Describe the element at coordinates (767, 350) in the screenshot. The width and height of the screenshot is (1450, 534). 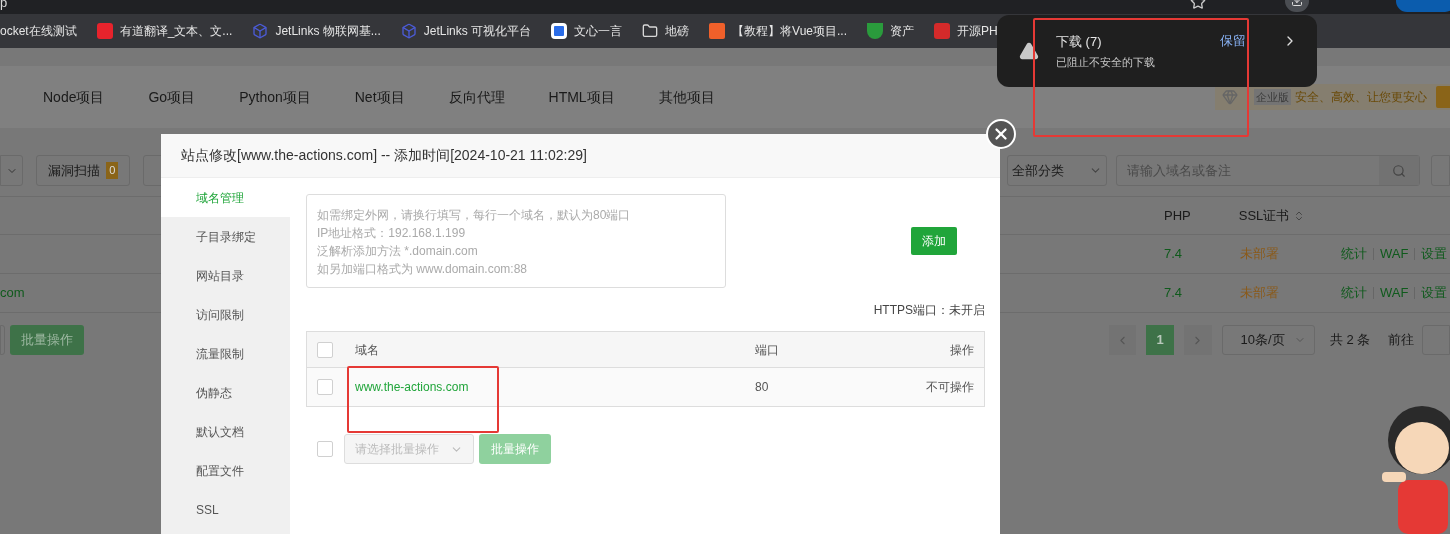
I see `column-header: 端口` at that location.